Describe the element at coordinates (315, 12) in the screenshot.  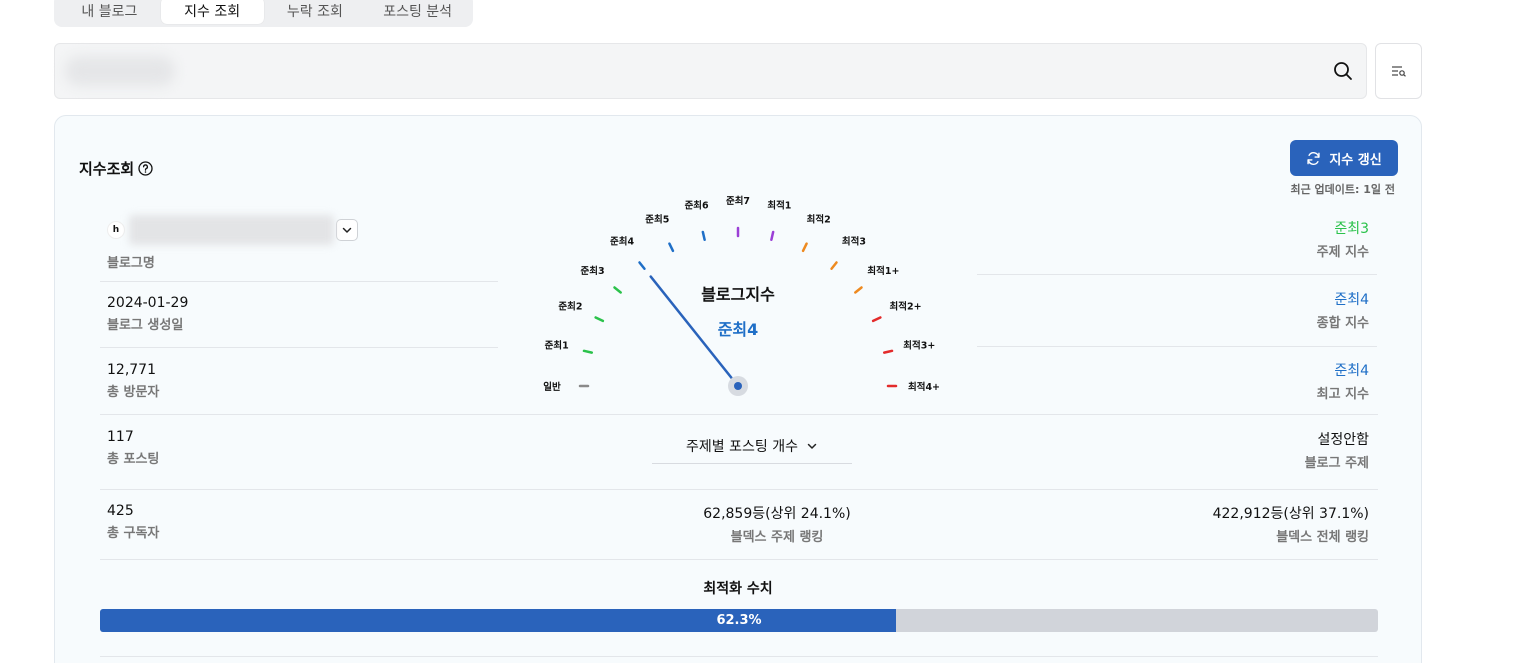
I see `tab-missing-lookup: 누락 조회` at that location.